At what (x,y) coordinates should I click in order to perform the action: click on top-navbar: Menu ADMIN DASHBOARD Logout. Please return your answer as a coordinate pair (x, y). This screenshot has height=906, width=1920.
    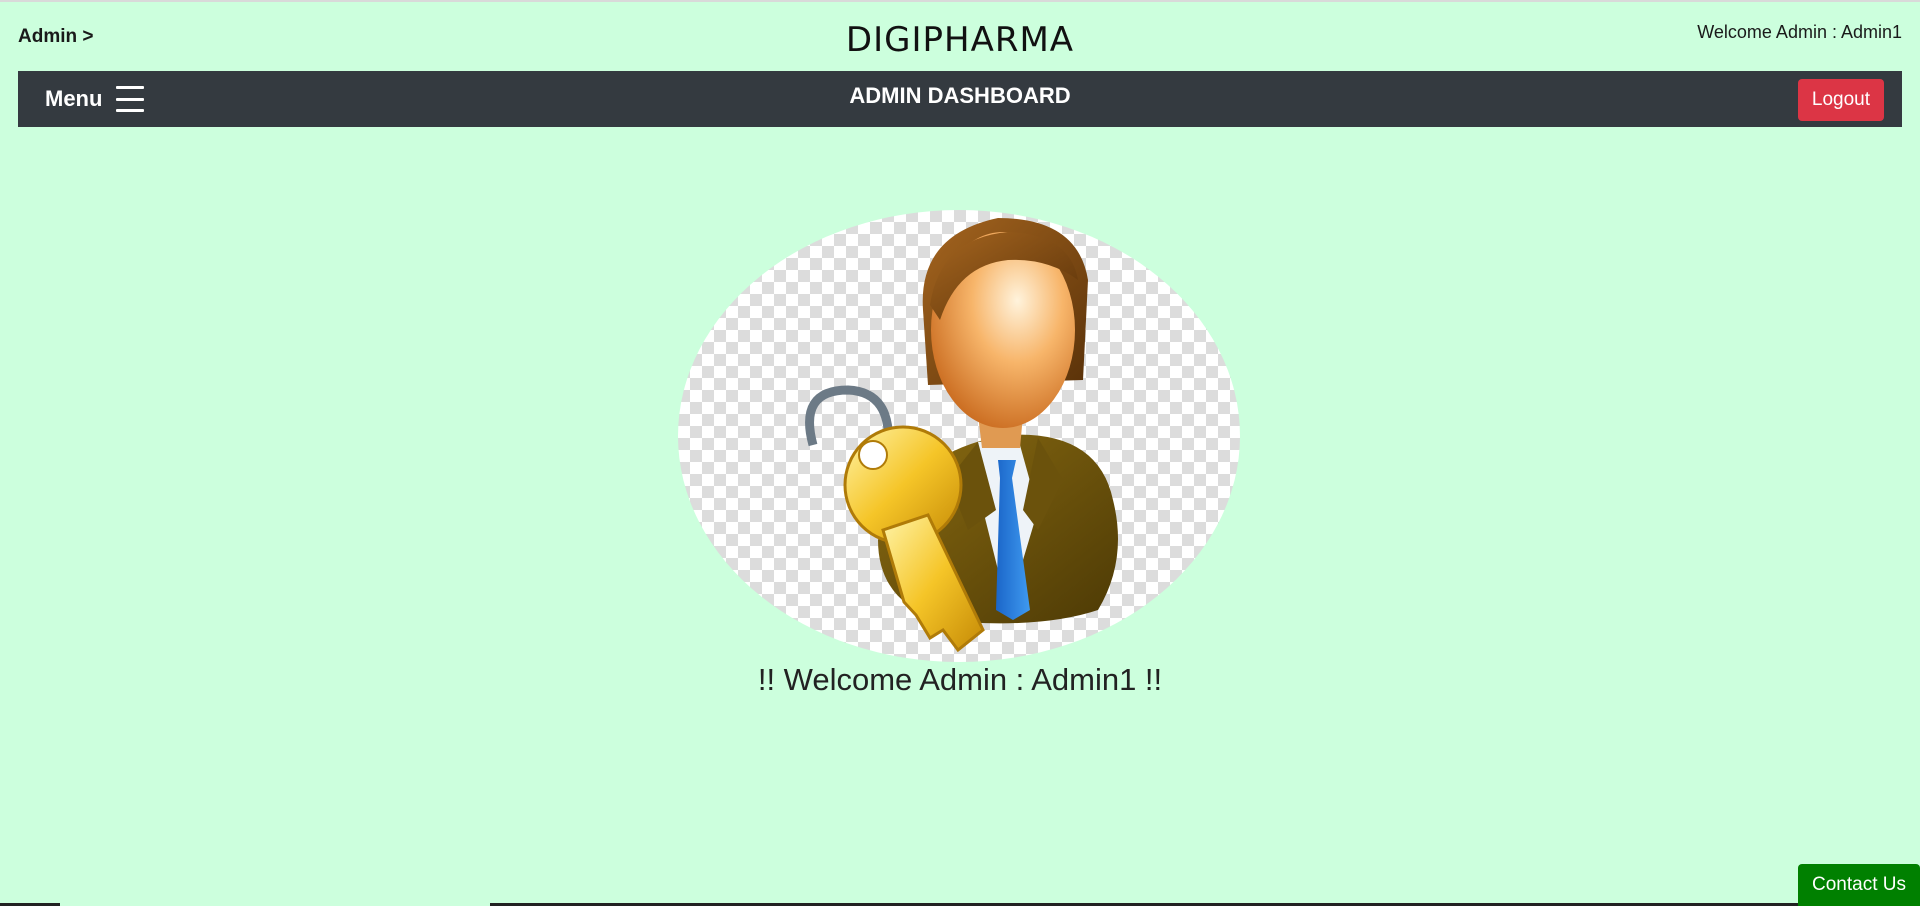
    Looking at the image, I should click on (960, 99).